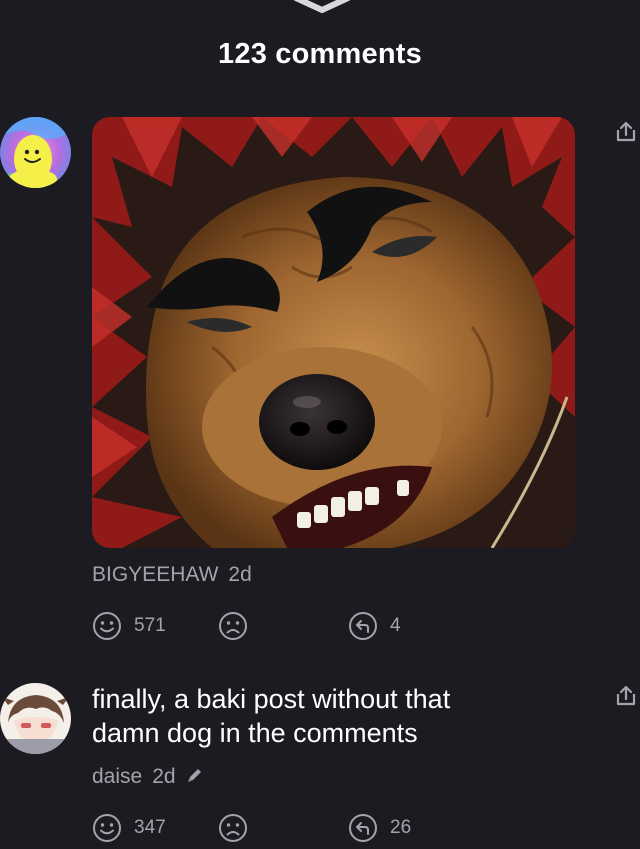 The width and height of the screenshot is (640, 849). Describe the element at coordinates (117, 776) in the screenshot. I see `comment-username: daise` at that location.